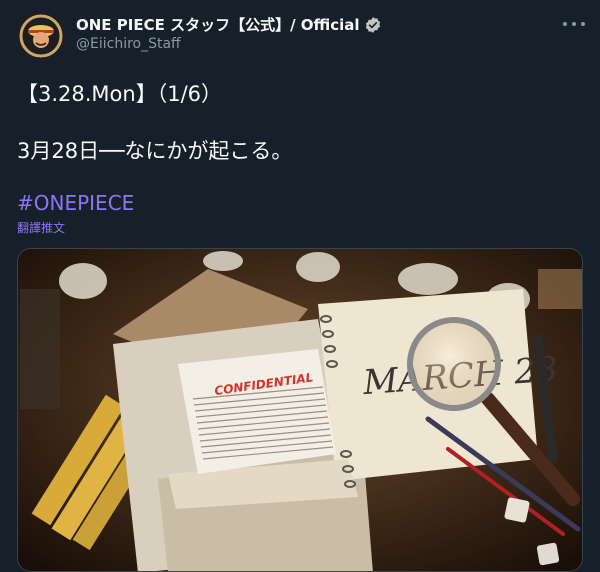 This screenshot has width=600, height=572. What do you see at coordinates (574, 24) in the screenshot?
I see `more-options-icon` at bounding box center [574, 24].